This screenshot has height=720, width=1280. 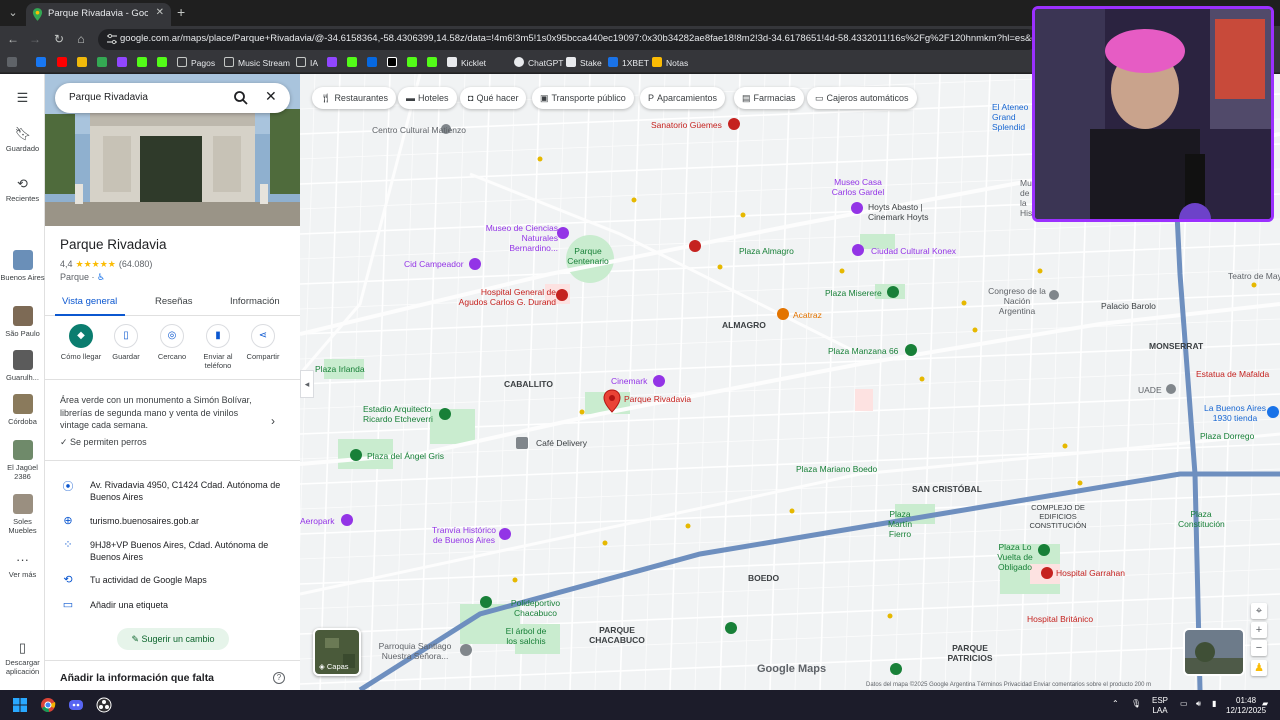 What do you see at coordinates (947, 489) in the screenshot?
I see `map-label: SAN CRISTÓBAL` at bounding box center [947, 489].